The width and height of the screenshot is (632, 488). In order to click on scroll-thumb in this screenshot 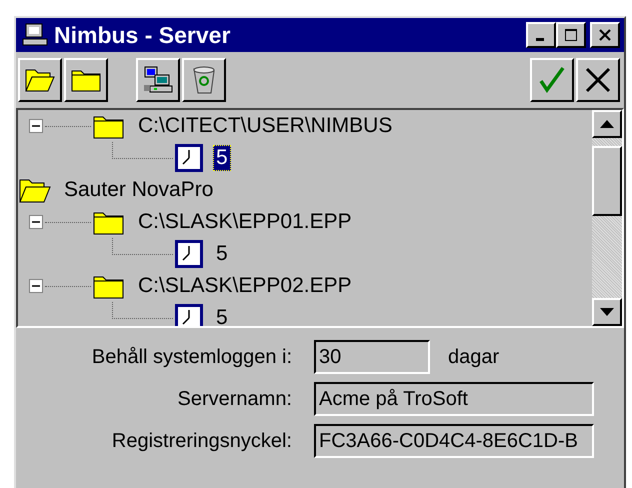, I will do `click(607, 181)`.